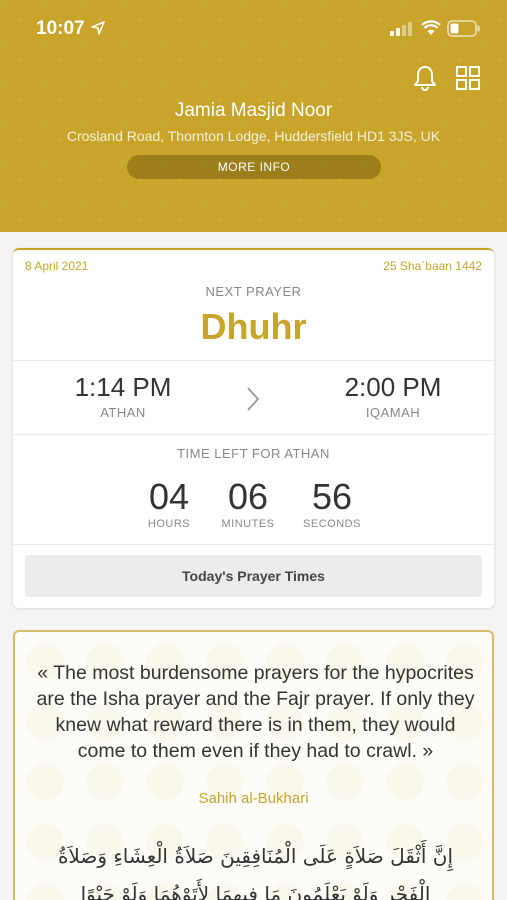  Describe the element at coordinates (98, 28) in the screenshot. I see `location-arrow-icon` at that location.